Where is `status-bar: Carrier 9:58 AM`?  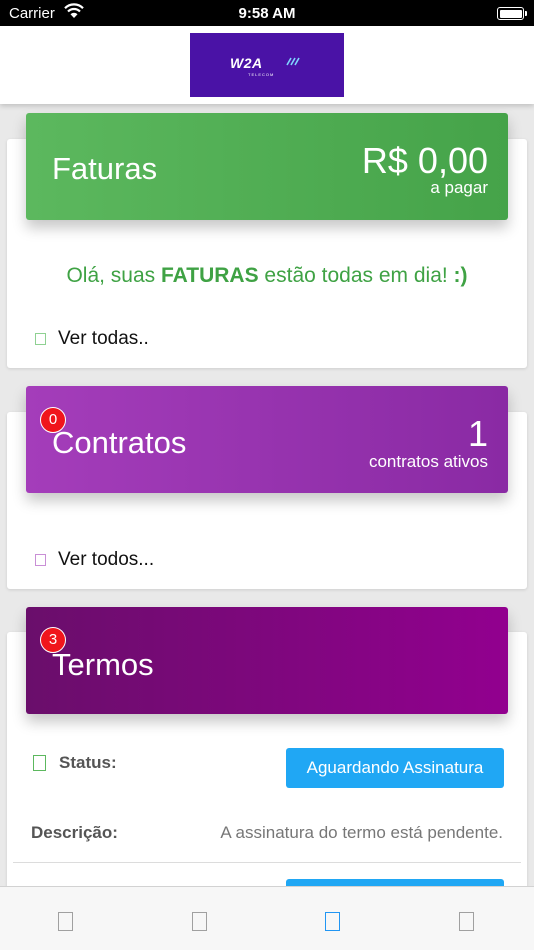 status-bar: Carrier 9:58 AM is located at coordinates (267, 13).